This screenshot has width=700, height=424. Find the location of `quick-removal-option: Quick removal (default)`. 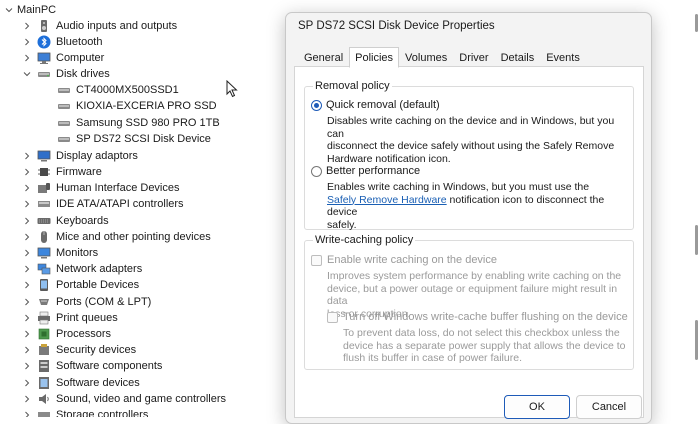

quick-removal-option: Quick removal (default) is located at coordinates (375, 105).